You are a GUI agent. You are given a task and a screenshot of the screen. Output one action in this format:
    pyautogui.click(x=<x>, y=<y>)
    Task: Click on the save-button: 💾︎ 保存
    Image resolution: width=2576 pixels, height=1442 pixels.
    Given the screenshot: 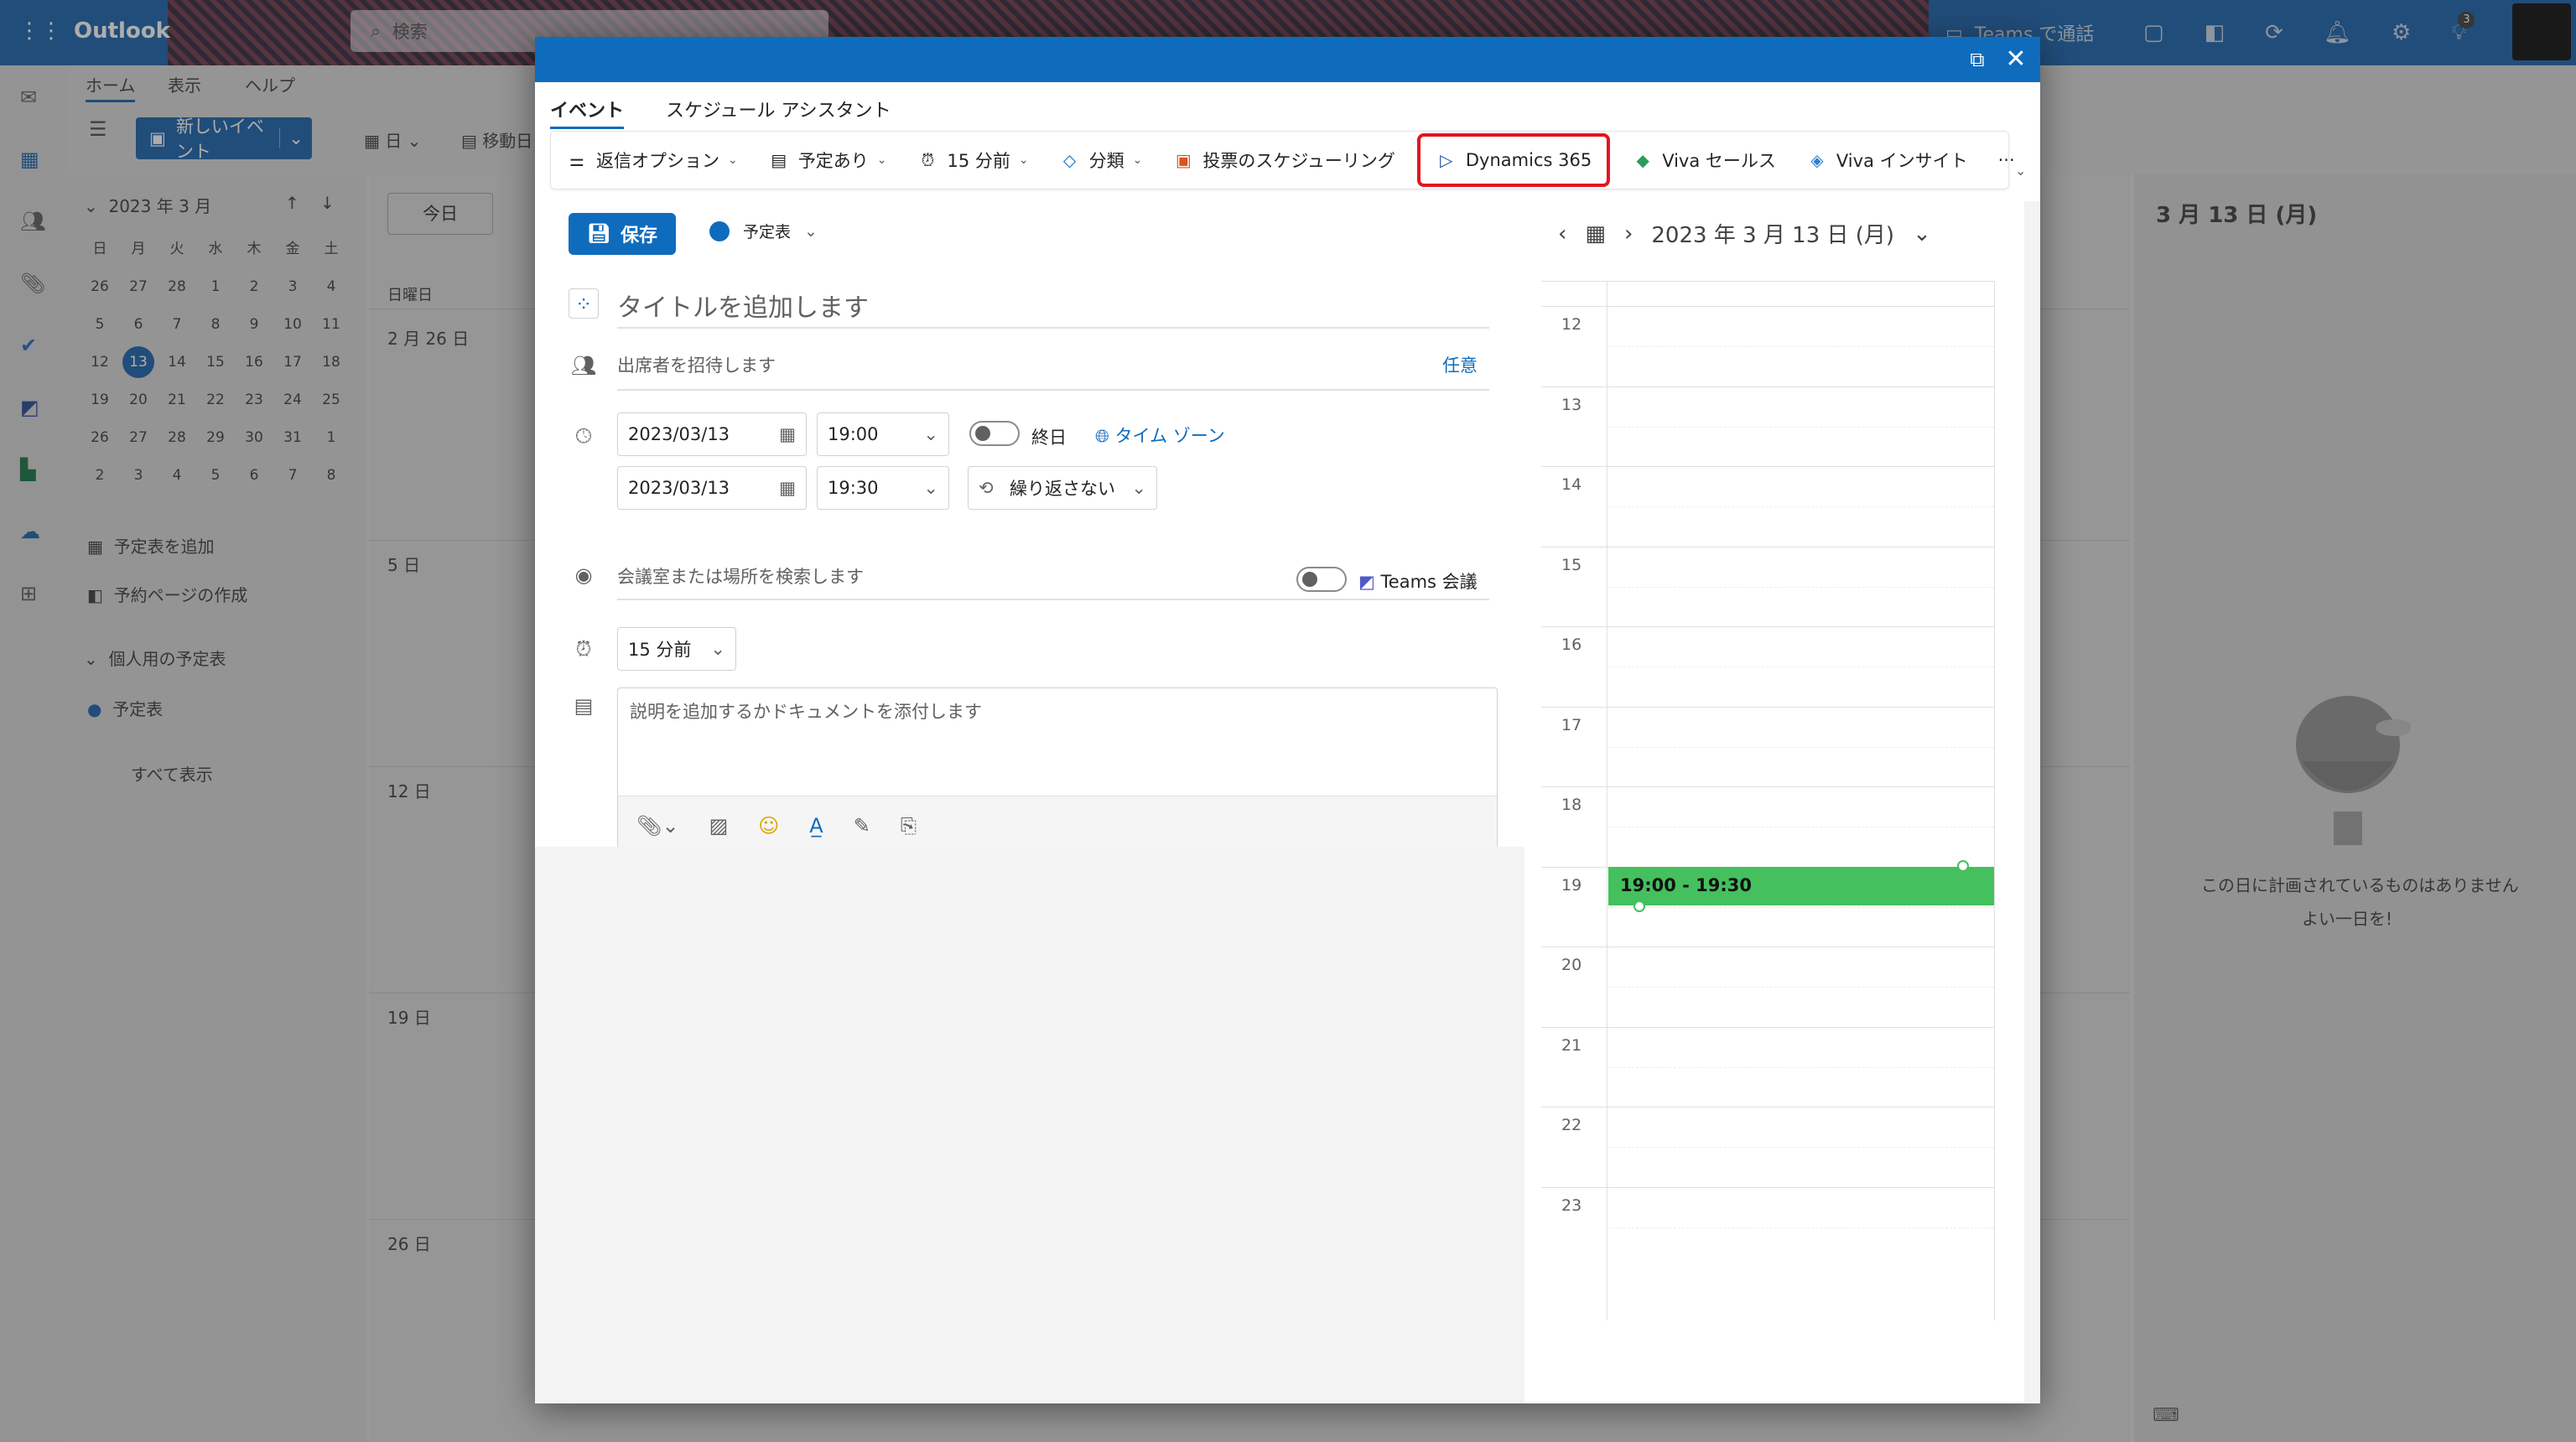 What is the action you would take?
    pyautogui.click(x=622, y=234)
    